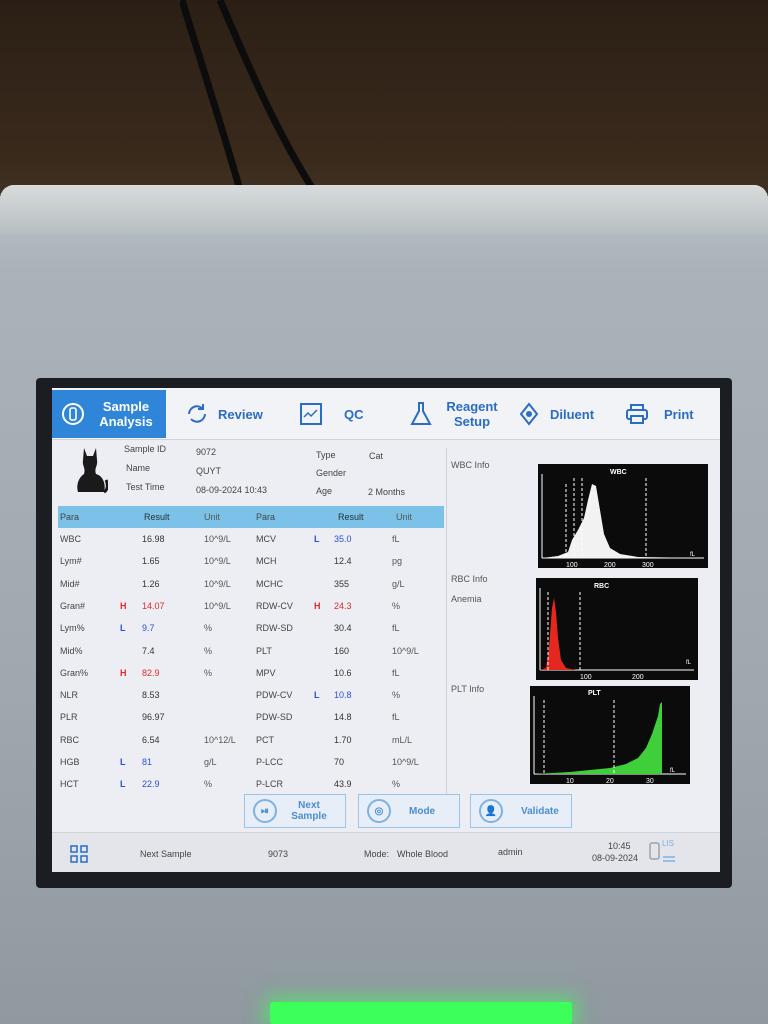  Describe the element at coordinates (354, 414) in the screenshot. I see `tab-qc-label: QC` at that location.